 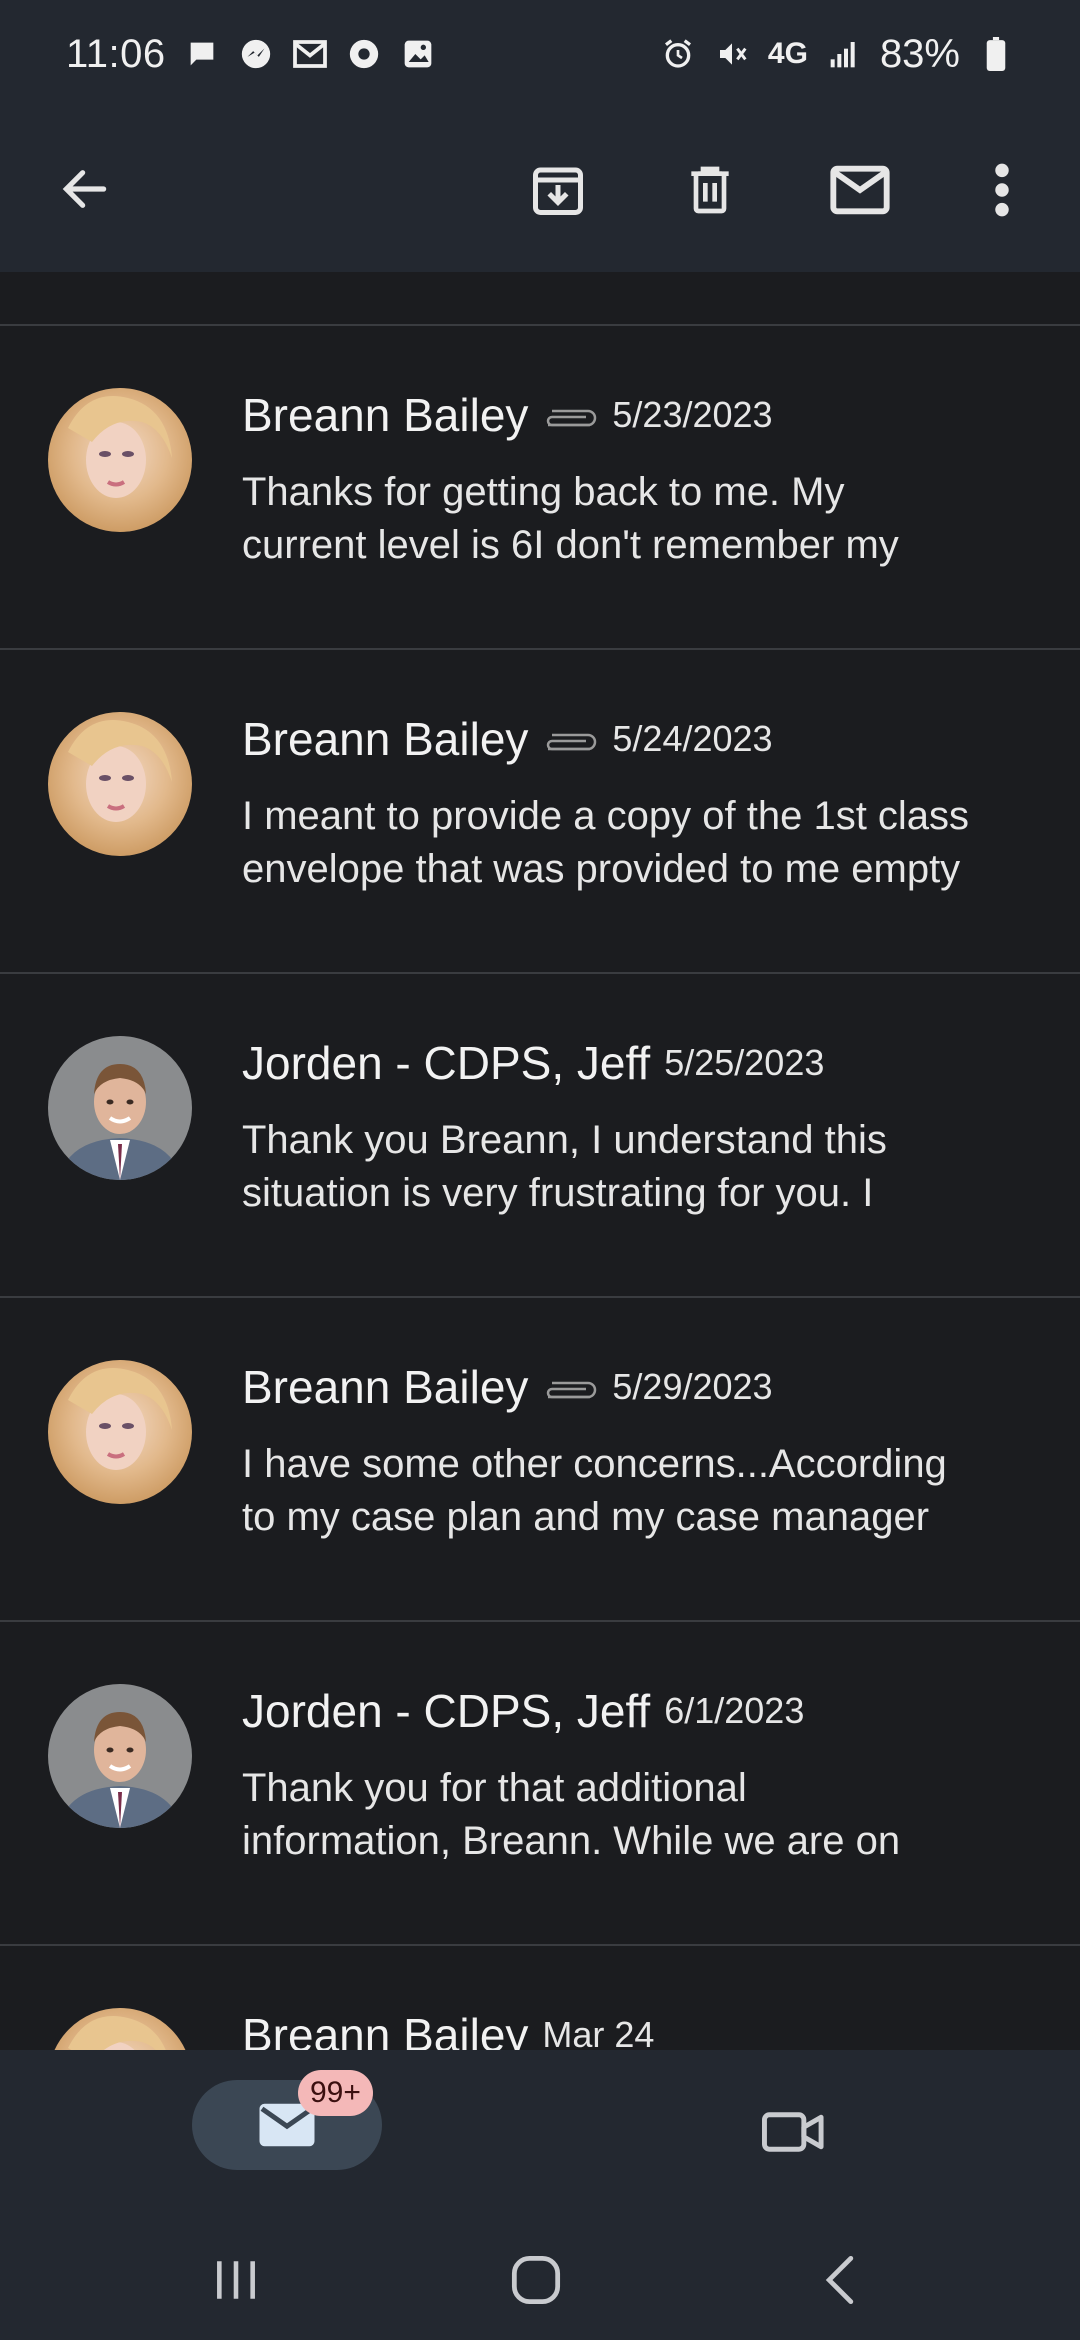 What do you see at coordinates (256, 54) in the screenshot?
I see `messenger-icon` at bounding box center [256, 54].